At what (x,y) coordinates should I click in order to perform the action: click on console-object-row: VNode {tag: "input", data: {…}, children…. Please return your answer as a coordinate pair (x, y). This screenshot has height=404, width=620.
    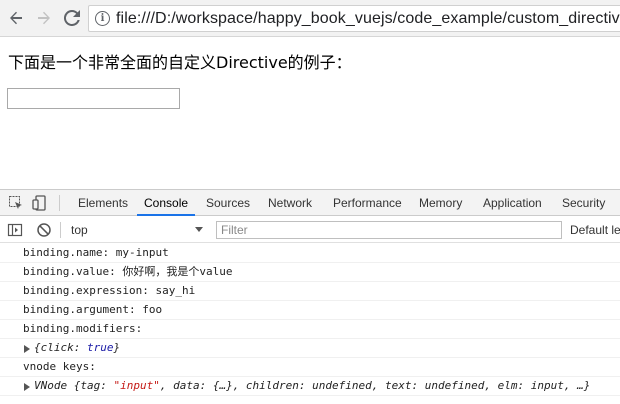
    Looking at the image, I should click on (310, 386).